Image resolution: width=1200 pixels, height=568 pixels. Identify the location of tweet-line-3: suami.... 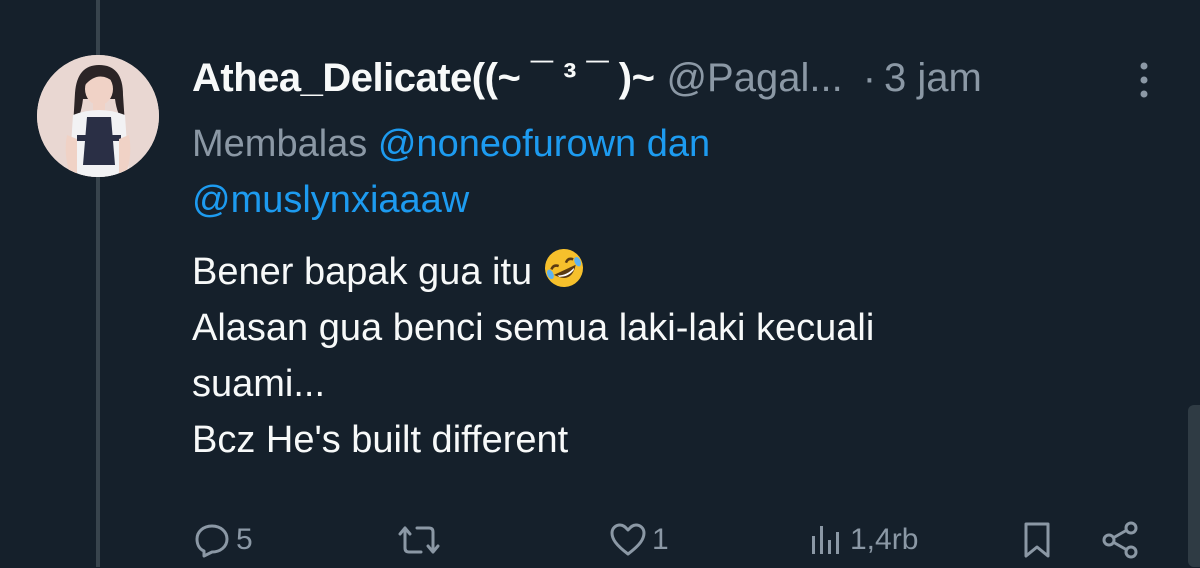
(259, 384).